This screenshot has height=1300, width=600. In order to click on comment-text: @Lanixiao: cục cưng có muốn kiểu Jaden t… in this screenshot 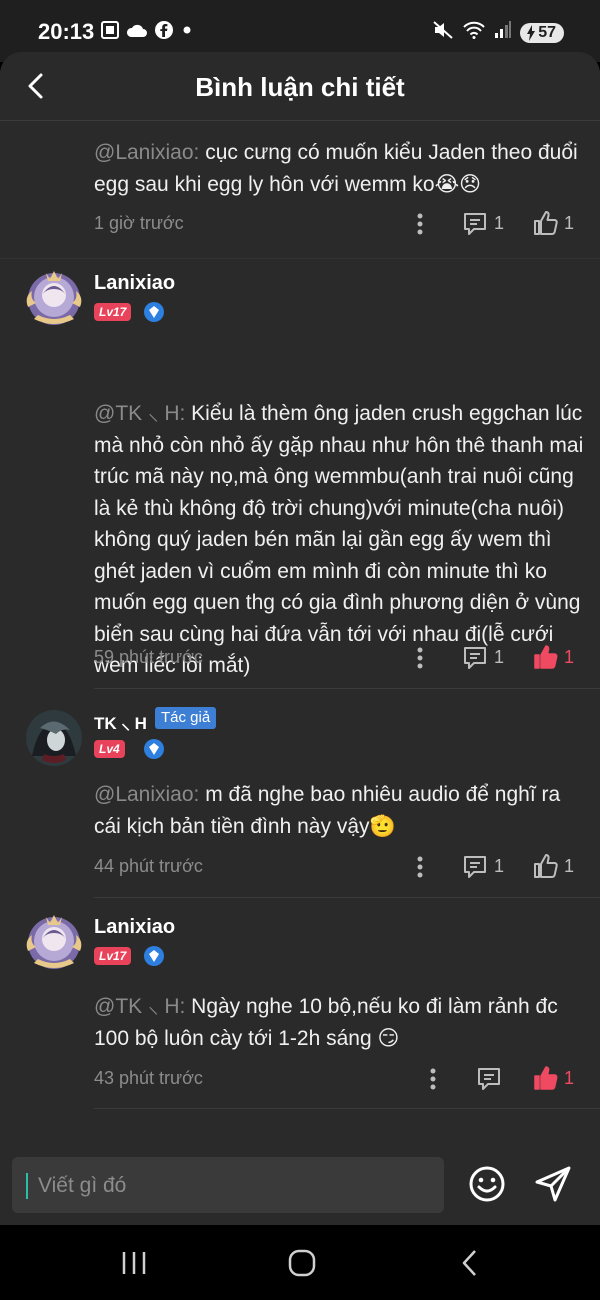, I will do `click(339, 168)`.